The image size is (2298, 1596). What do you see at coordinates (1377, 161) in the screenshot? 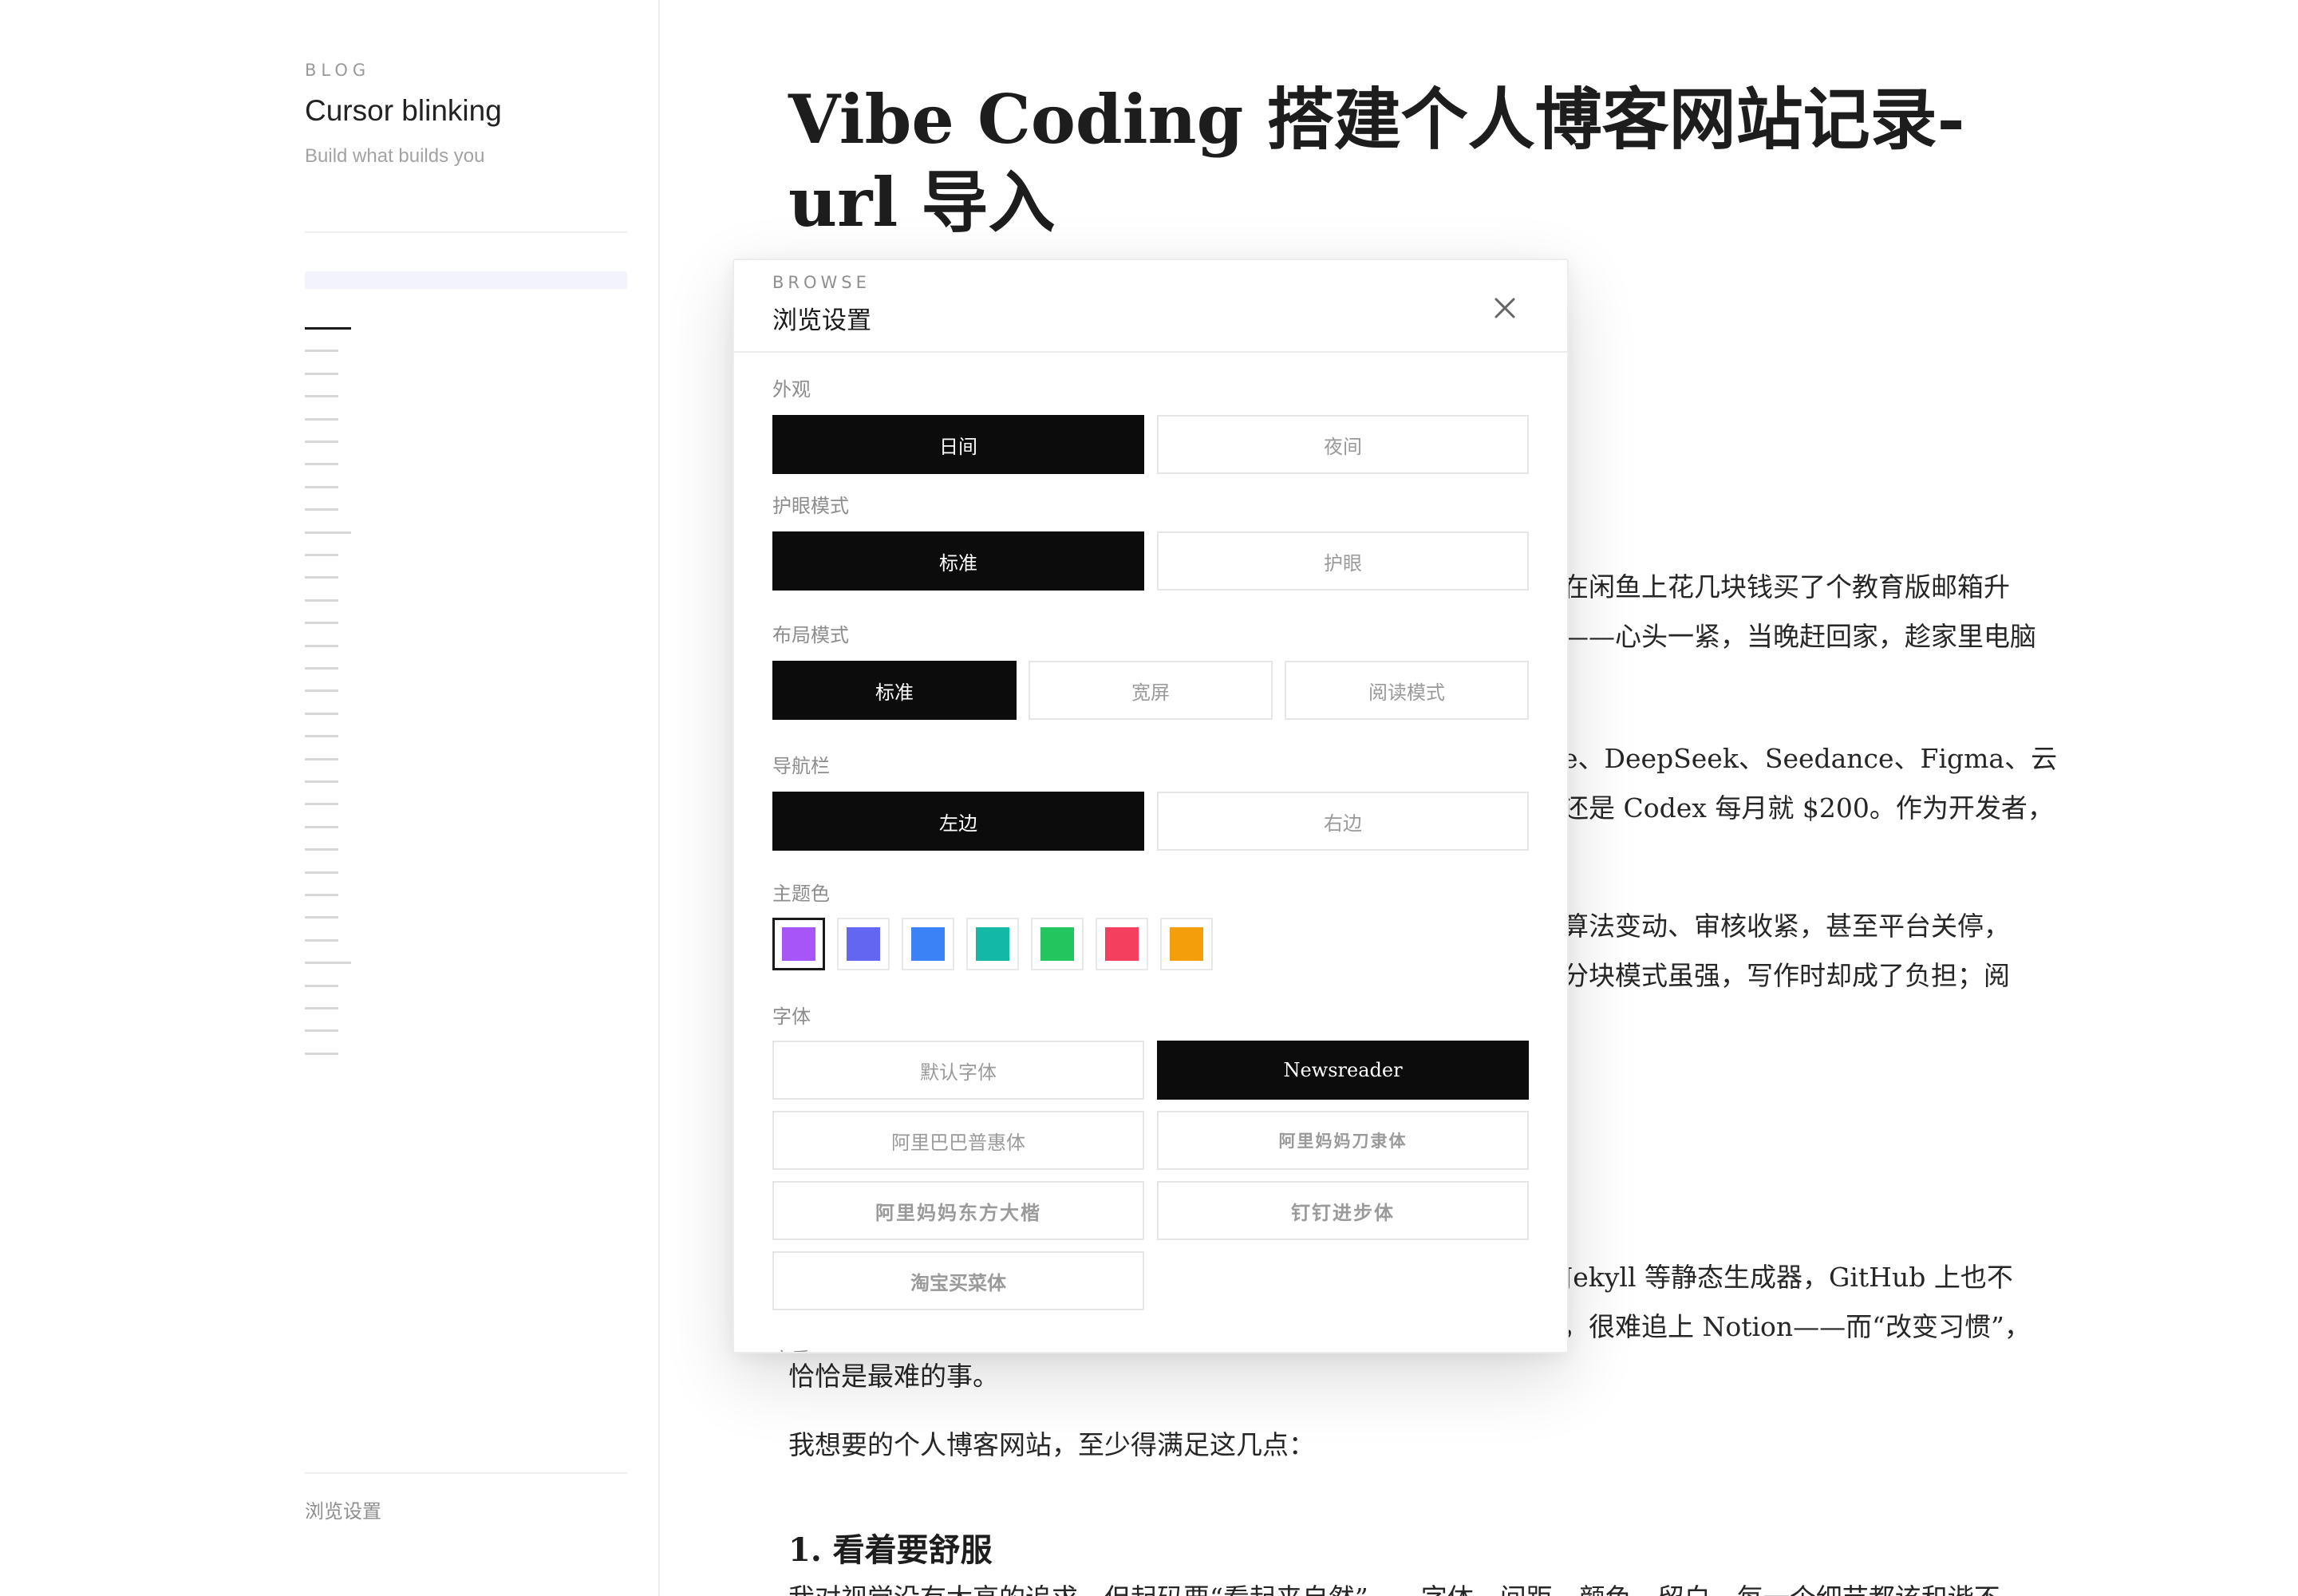
I see `article-title: Vibe Coding 搭建个人博客网站记录-url 导入` at bounding box center [1377, 161].